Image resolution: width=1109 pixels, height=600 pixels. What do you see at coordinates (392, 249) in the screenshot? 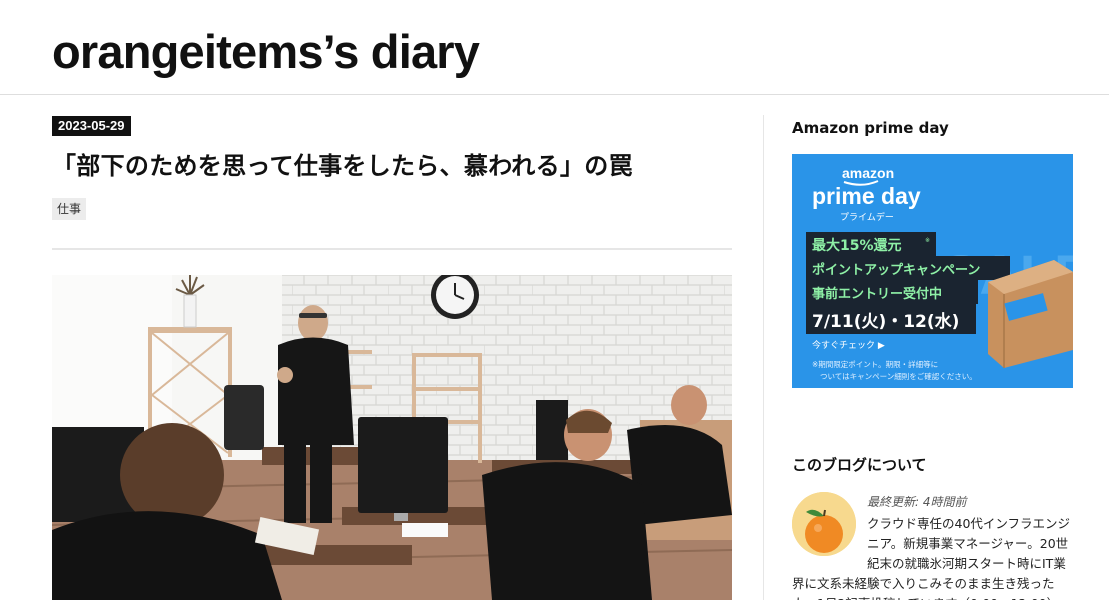
I see `divider` at bounding box center [392, 249].